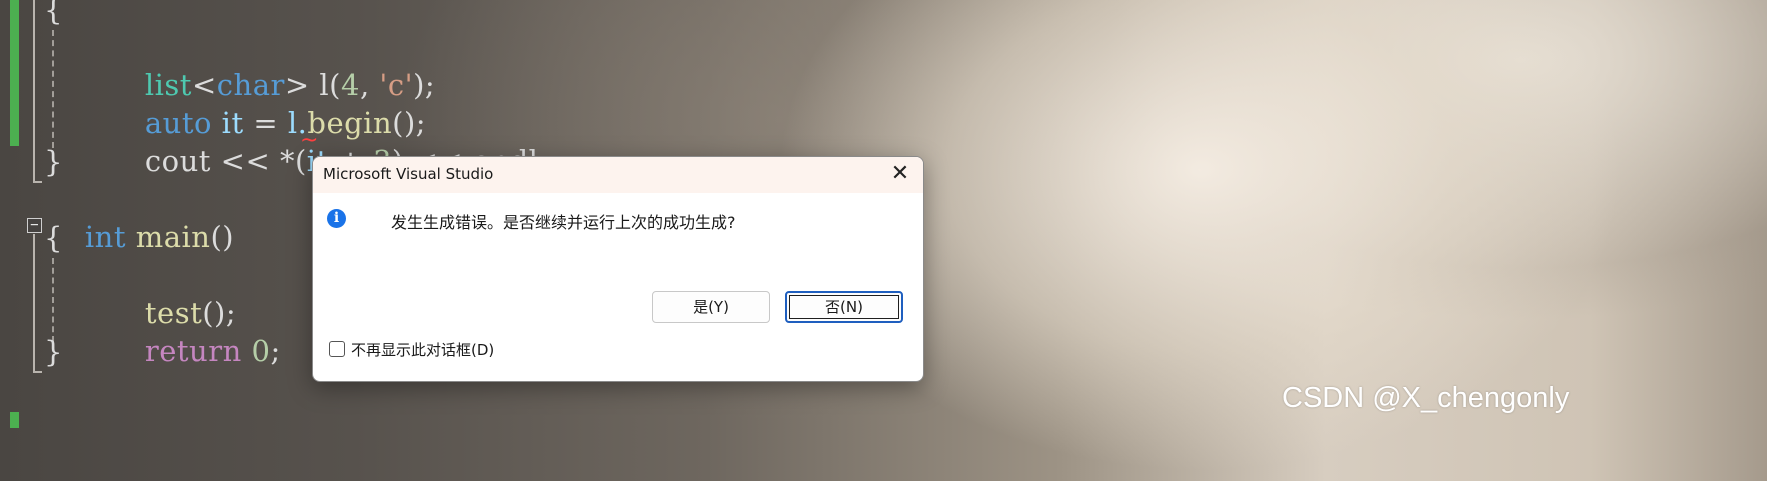 The height and width of the screenshot is (481, 1767). I want to click on no-button: 否(N), so click(844, 307).